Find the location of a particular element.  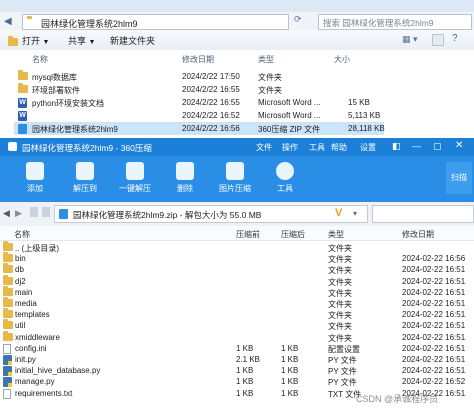

zip-path-field: 园林绿化管理系统2hlm9.zip - 解包大小为 55.0 MB V ▾ is located at coordinates (211, 214).